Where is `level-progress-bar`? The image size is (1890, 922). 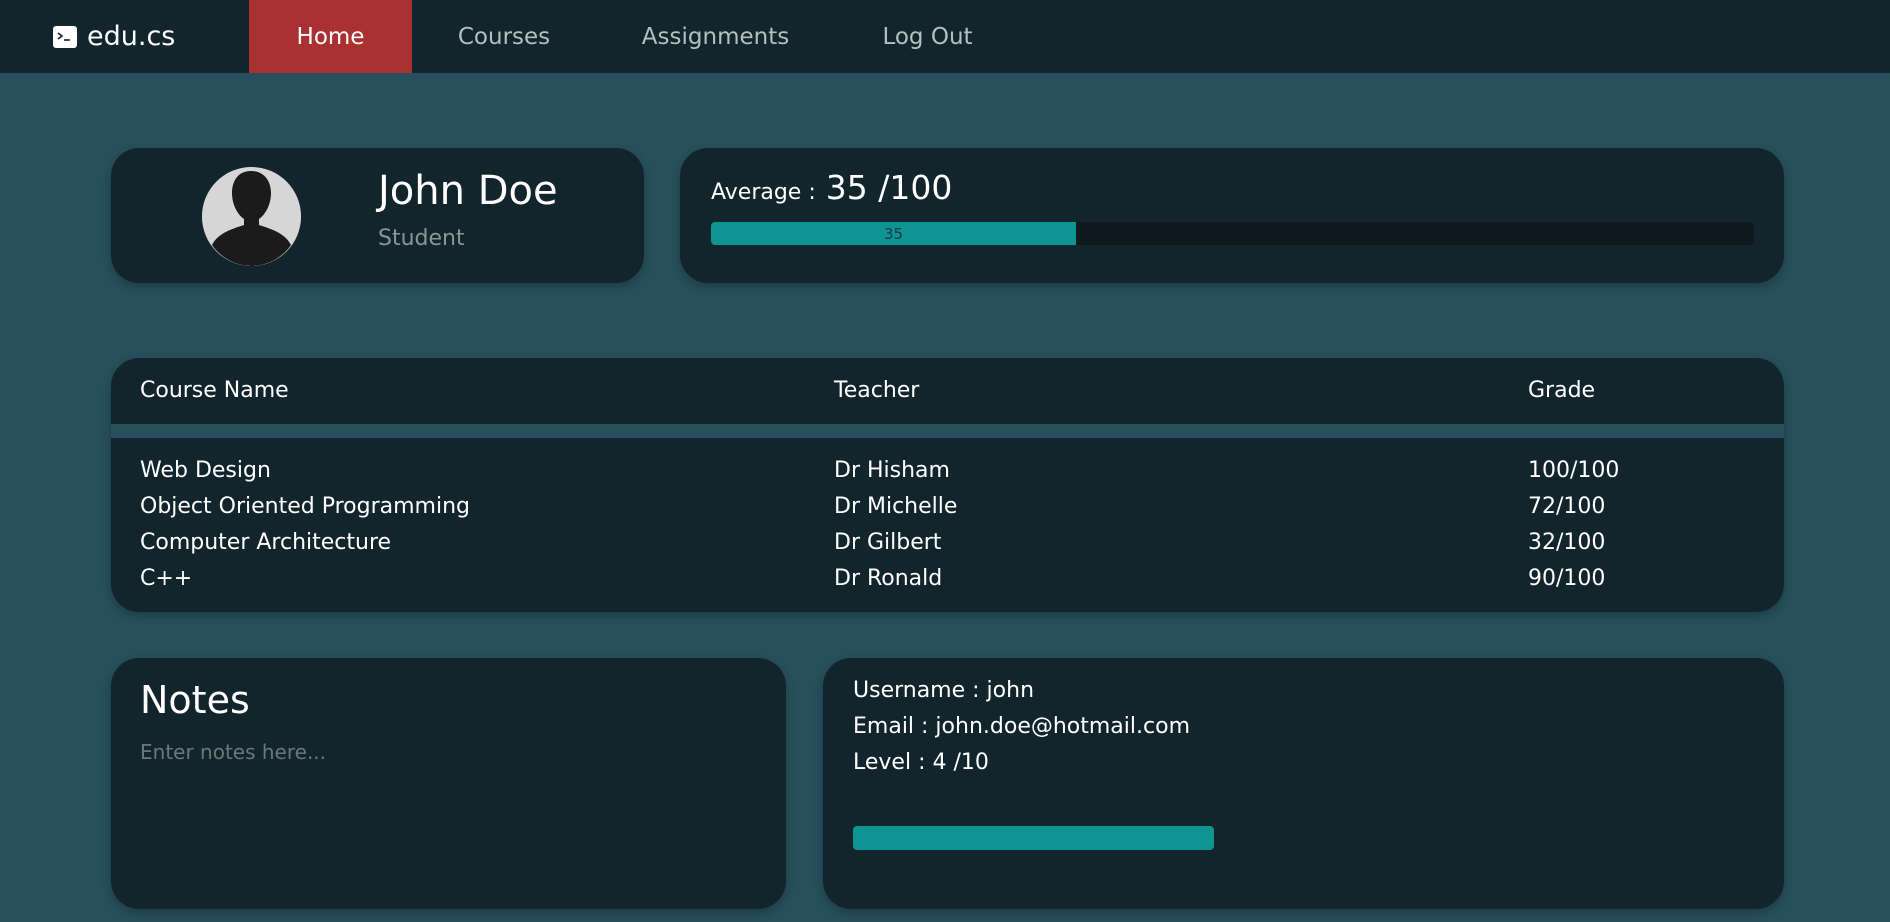
level-progress-bar is located at coordinates (1033, 838).